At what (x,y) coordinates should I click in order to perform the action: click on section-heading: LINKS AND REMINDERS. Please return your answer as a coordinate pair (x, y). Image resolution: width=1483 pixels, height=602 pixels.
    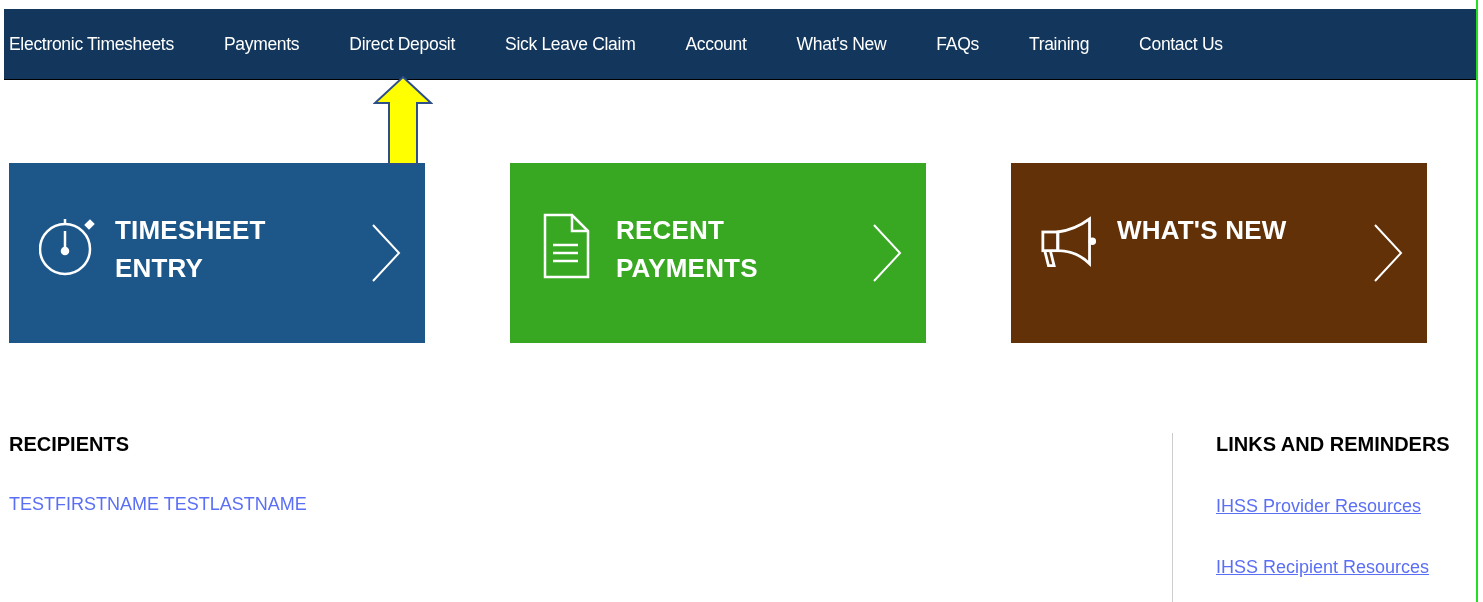
    Looking at the image, I should click on (1333, 444).